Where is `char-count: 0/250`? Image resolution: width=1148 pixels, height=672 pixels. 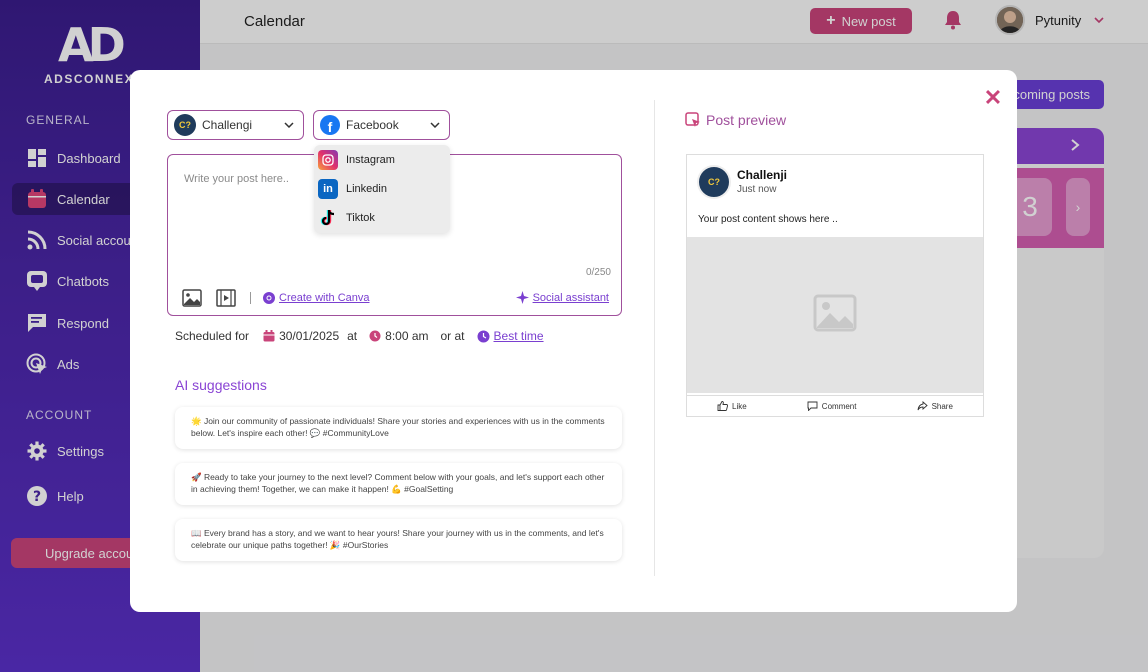 char-count: 0/250 is located at coordinates (598, 272).